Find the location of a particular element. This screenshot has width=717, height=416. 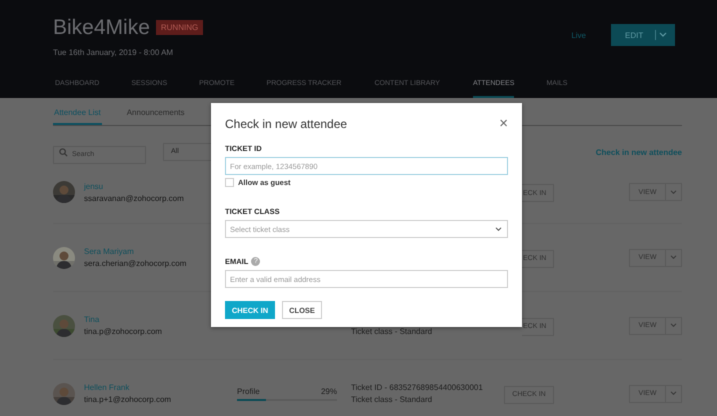

profile-percent: 29% is located at coordinates (328, 391).